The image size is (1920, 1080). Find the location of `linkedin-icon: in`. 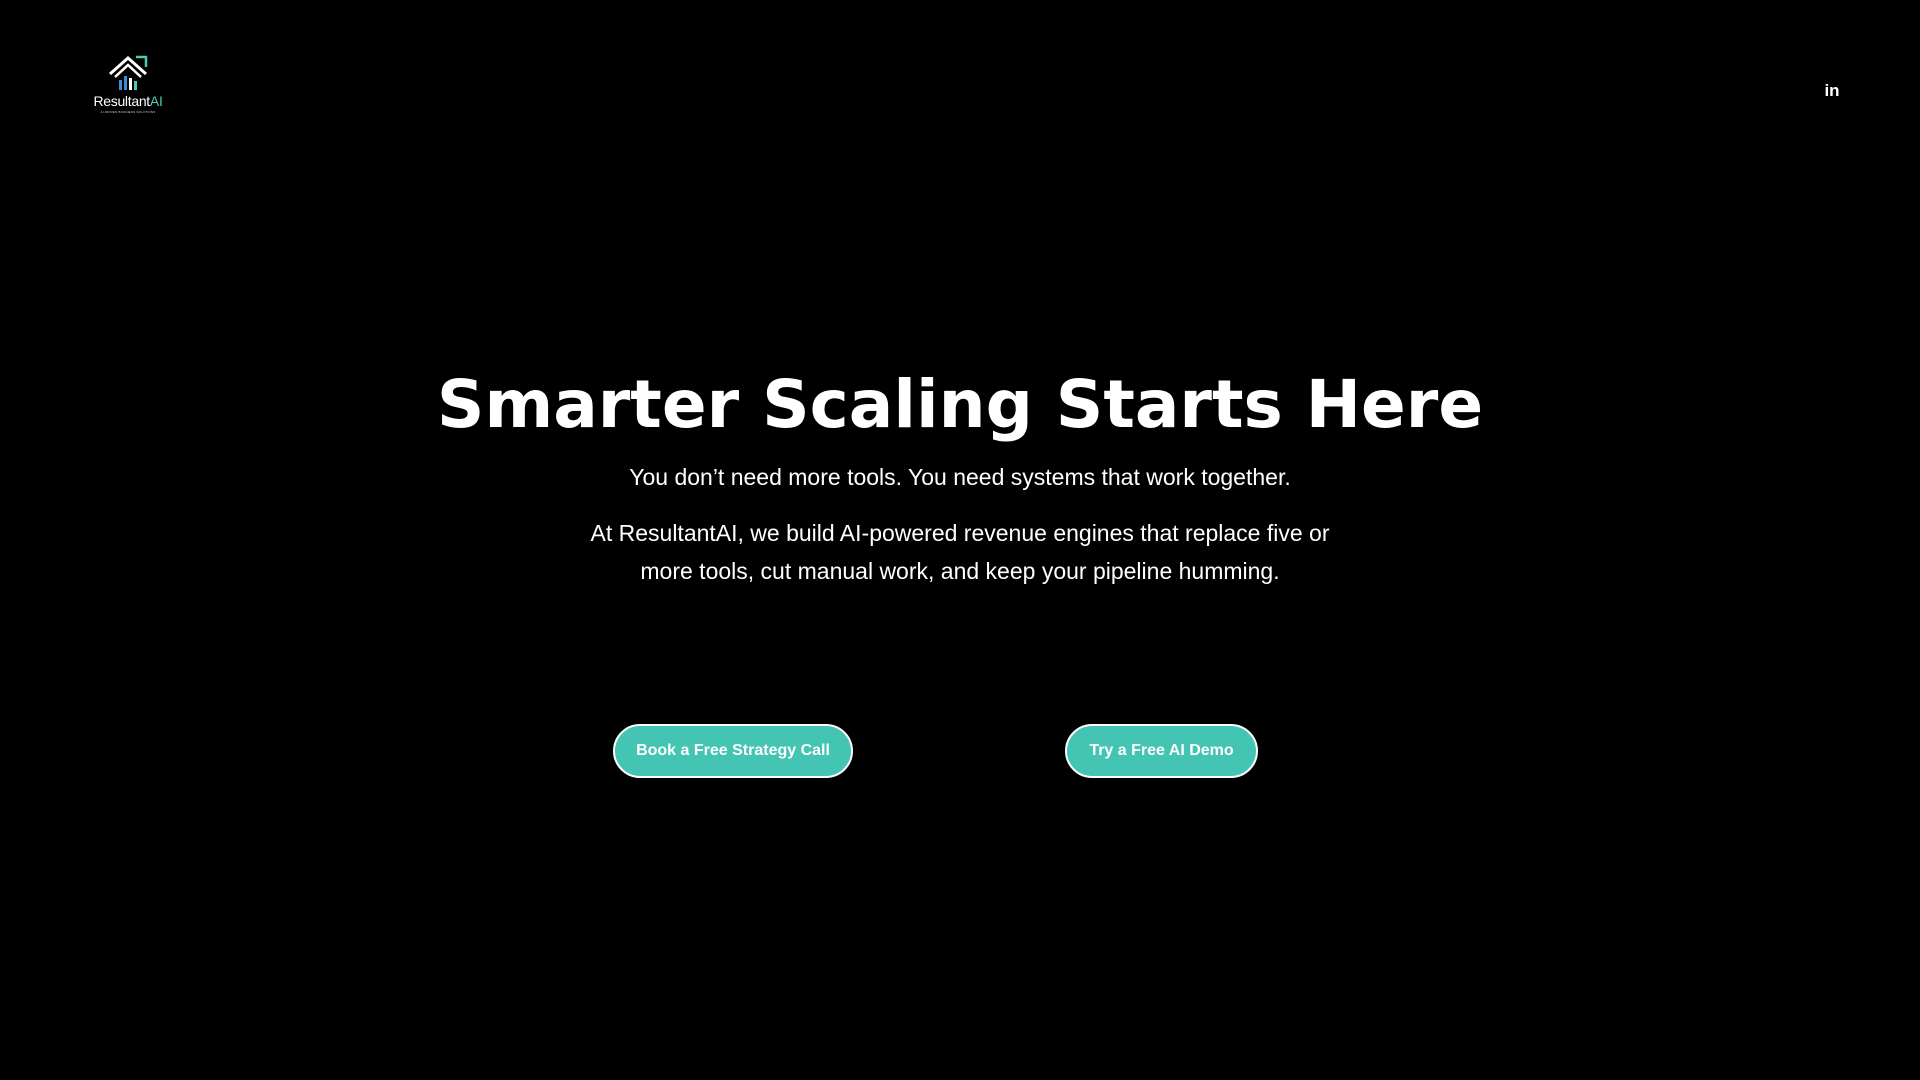

linkedin-icon: in is located at coordinates (1832, 90).